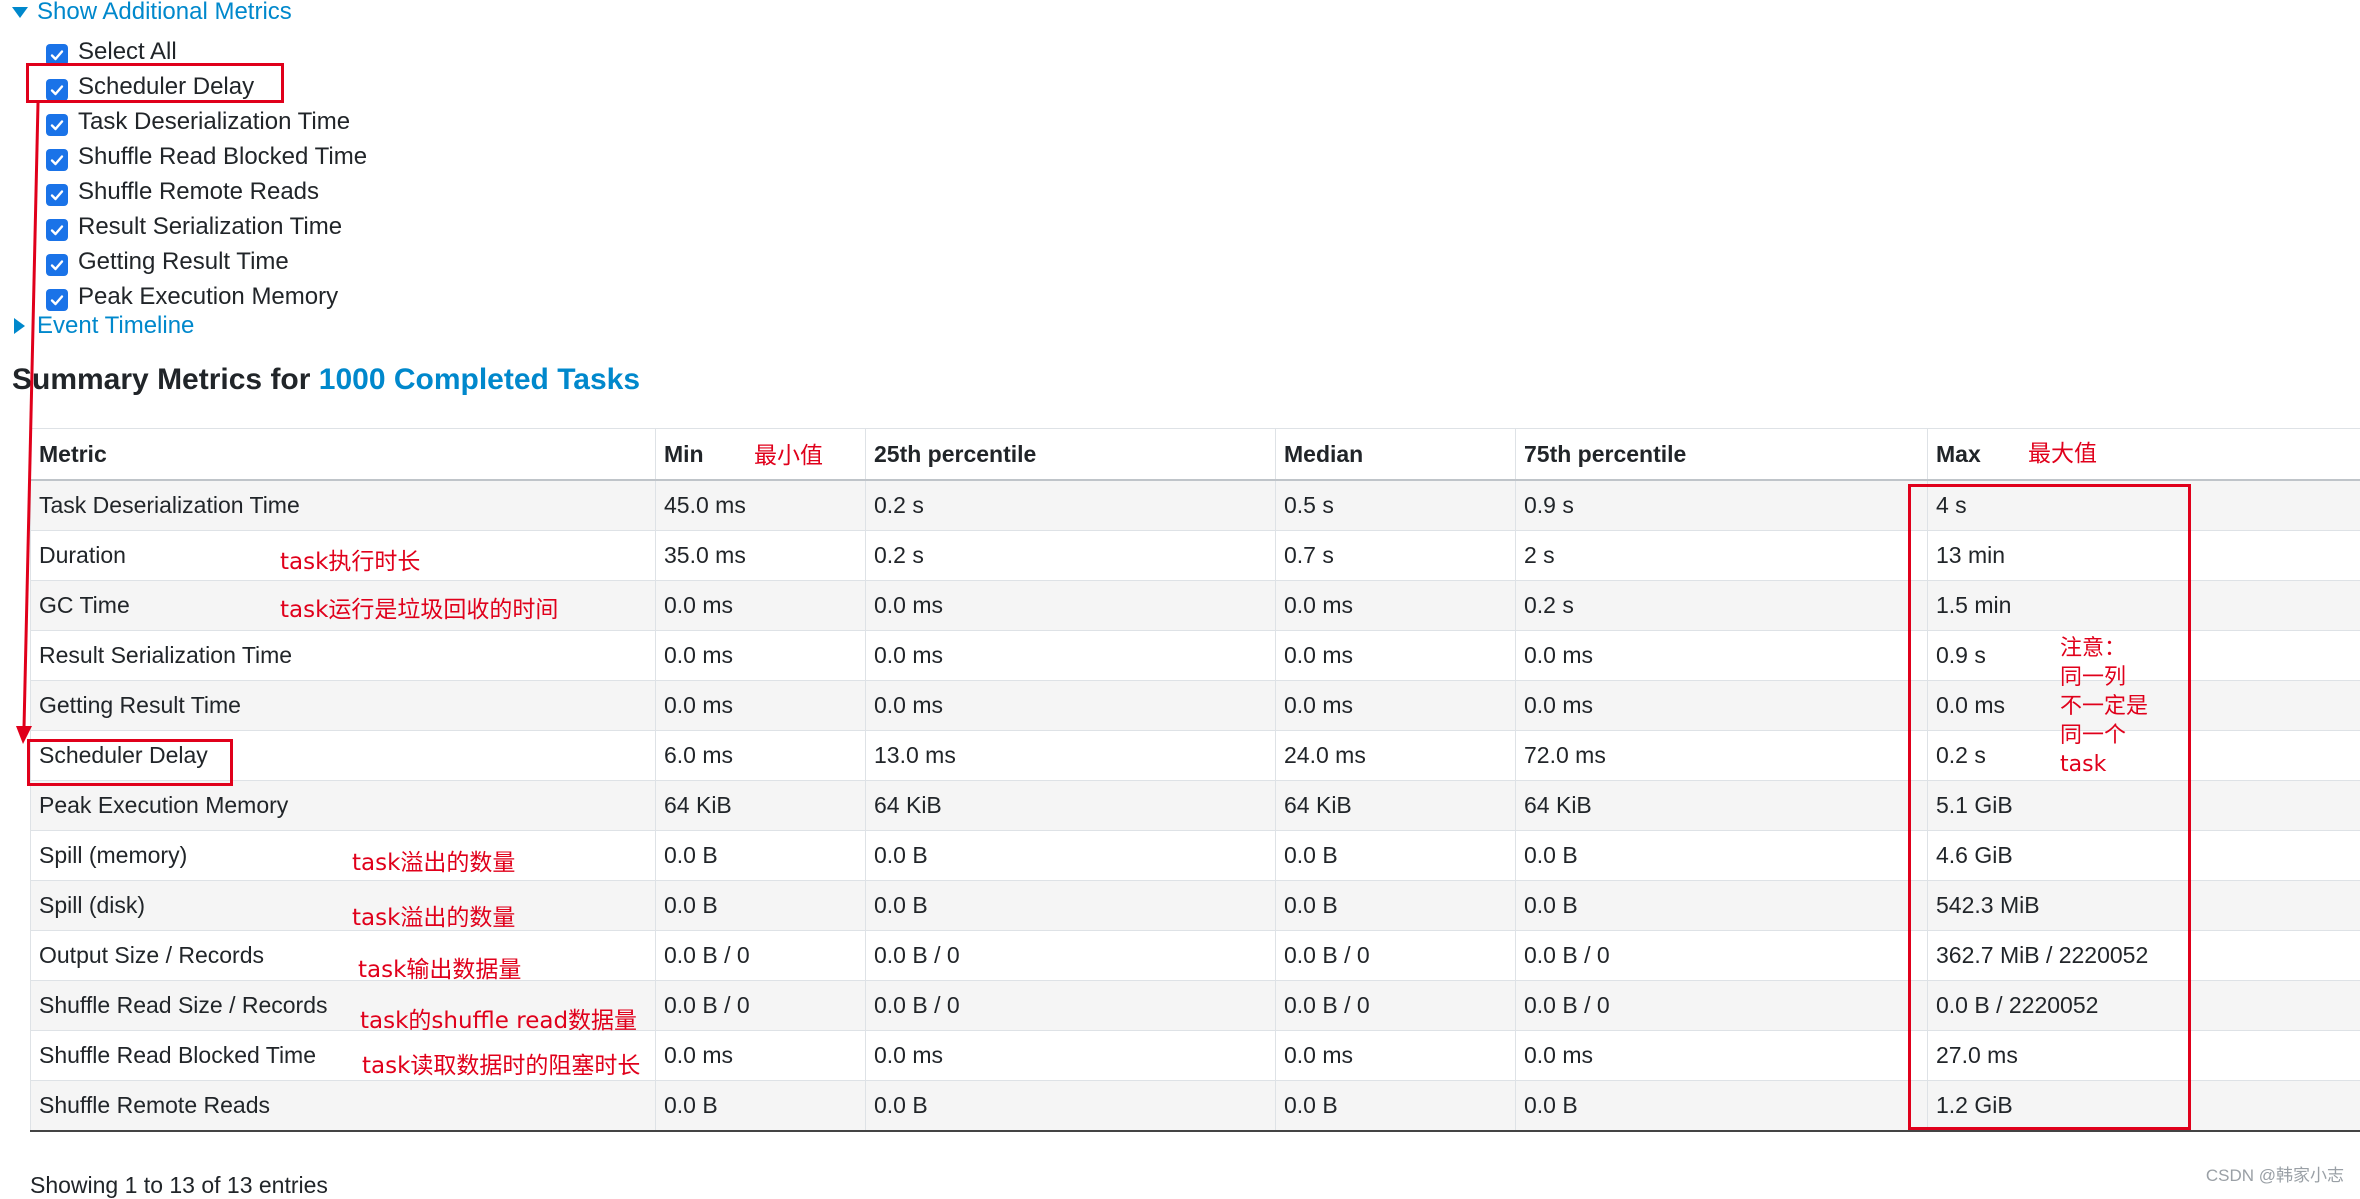 The width and height of the screenshot is (2360, 1199). Describe the element at coordinates (350, 559) in the screenshot. I see `annotation-duration-note: task执行时长` at that location.